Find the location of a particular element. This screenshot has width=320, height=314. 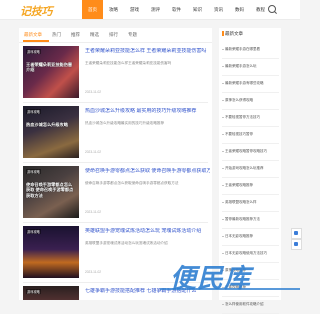

tab-topics: 专题 is located at coordinates (132, 35).